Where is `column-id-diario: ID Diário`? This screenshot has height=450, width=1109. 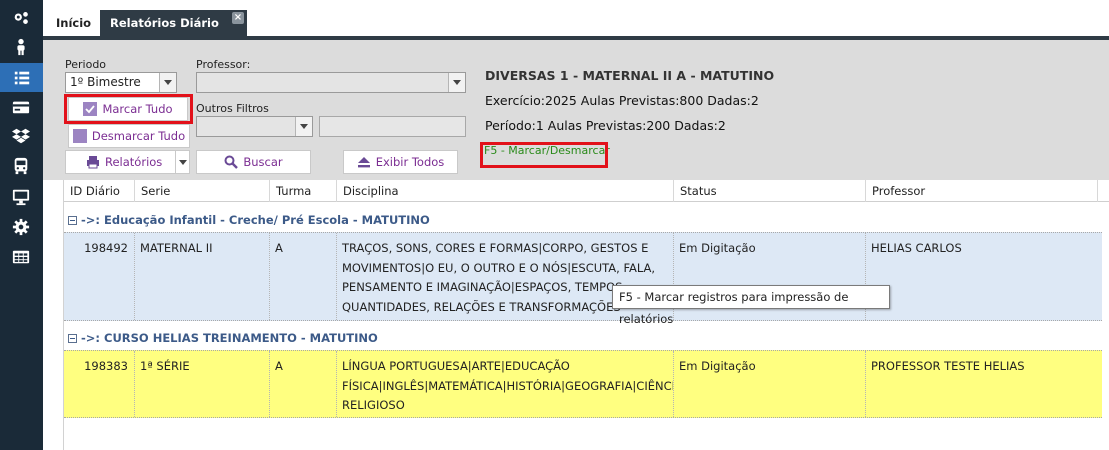
column-id-diario: ID Diário is located at coordinates (99, 191).